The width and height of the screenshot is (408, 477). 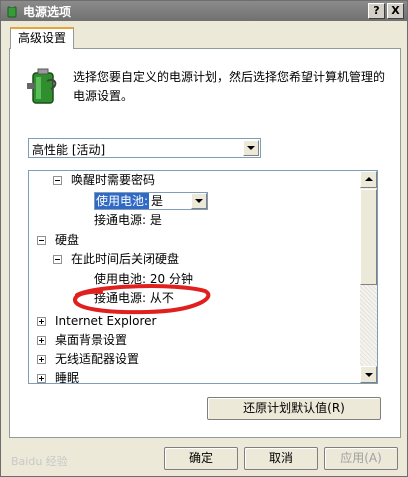 What do you see at coordinates (47, 12) in the screenshot?
I see `window-title: 电源选项` at bounding box center [47, 12].